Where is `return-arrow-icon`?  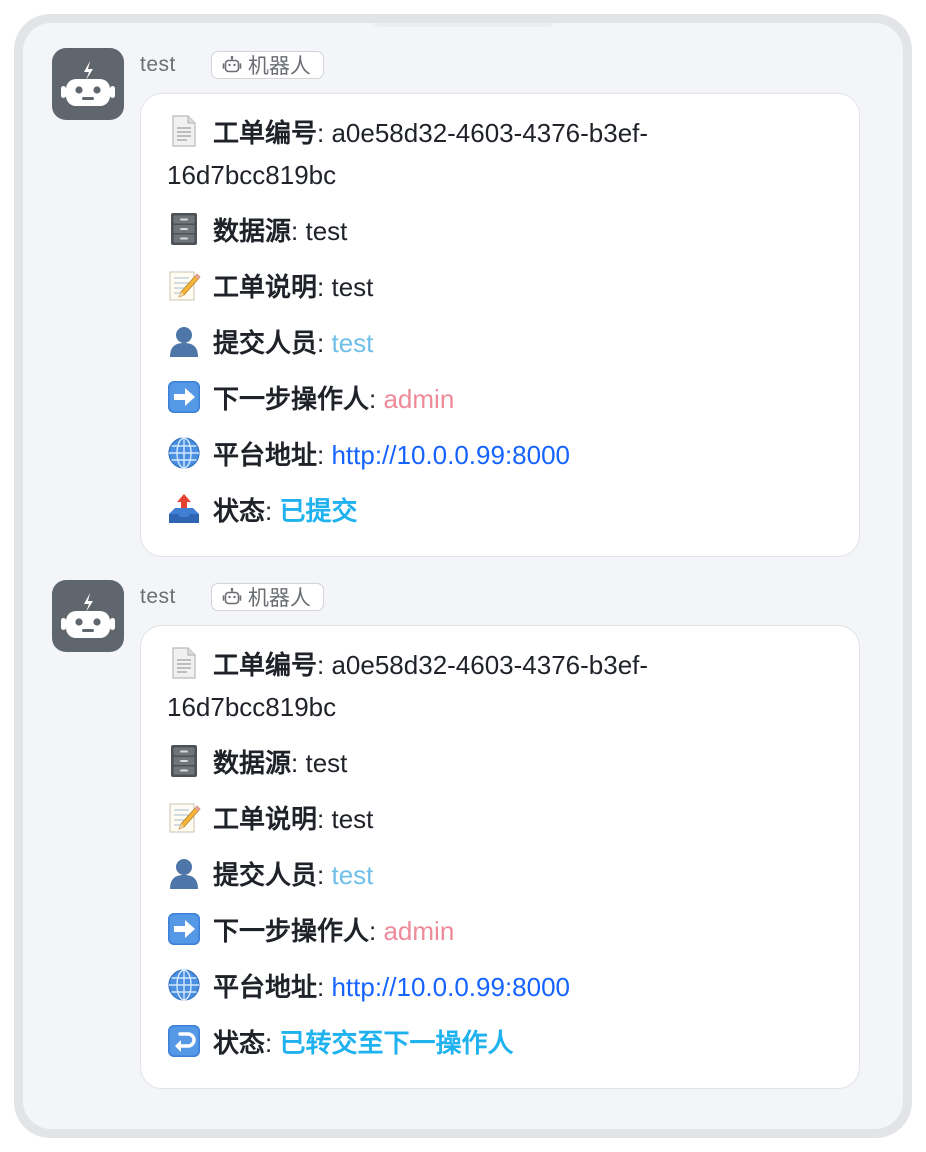 return-arrow-icon is located at coordinates (184, 1041).